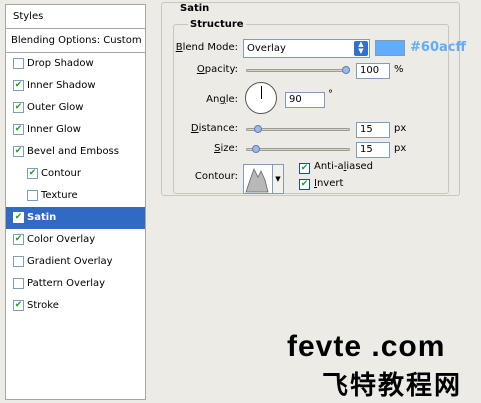 Image resolution: width=481 pixels, height=403 pixels. What do you see at coordinates (305, 100) in the screenshot?
I see `angle-input: 90` at bounding box center [305, 100].